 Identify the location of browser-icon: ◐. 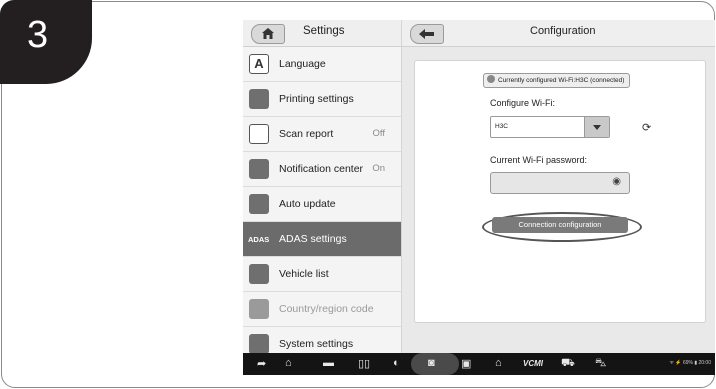
(396, 363).